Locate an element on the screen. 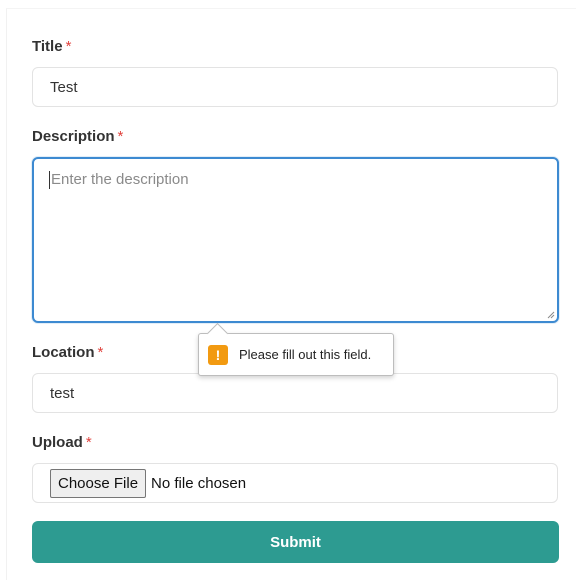 The height and width of the screenshot is (580, 576). text-caret is located at coordinates (49, 180).